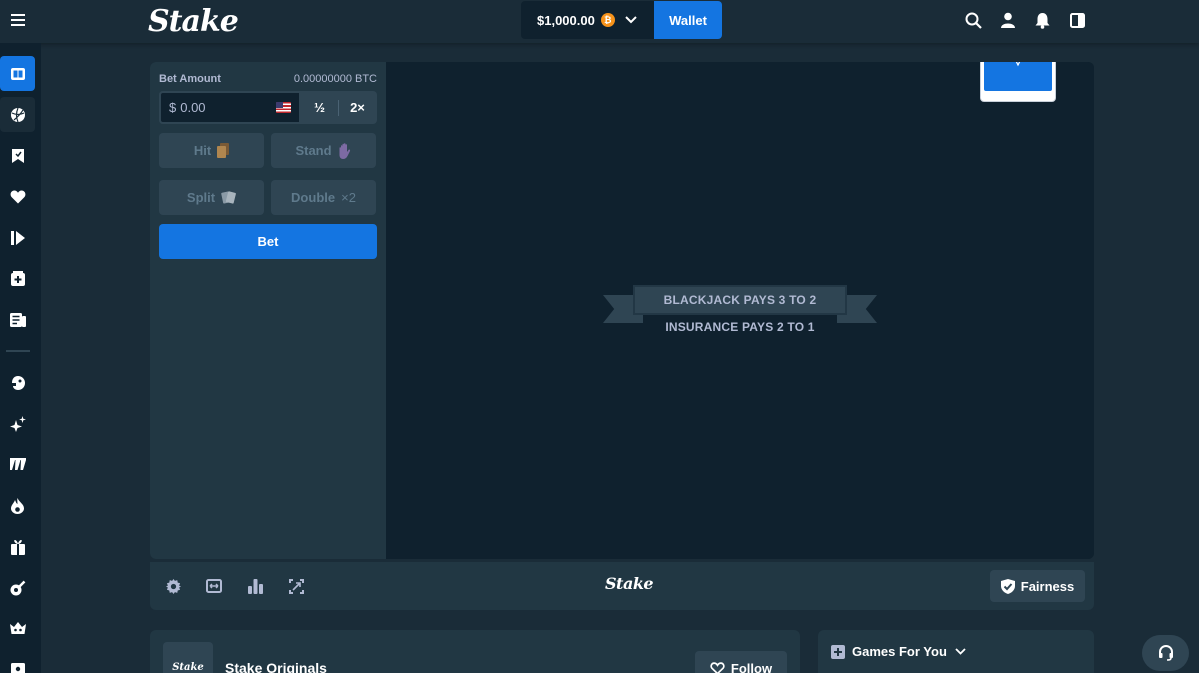 Image resolution: width=1199 pixels, height=673 pixels. What do you see at coordinates (1077, 20) in the screenshot?
I see `sidebar-toggle-icon` at bounding box center [1077, 20].